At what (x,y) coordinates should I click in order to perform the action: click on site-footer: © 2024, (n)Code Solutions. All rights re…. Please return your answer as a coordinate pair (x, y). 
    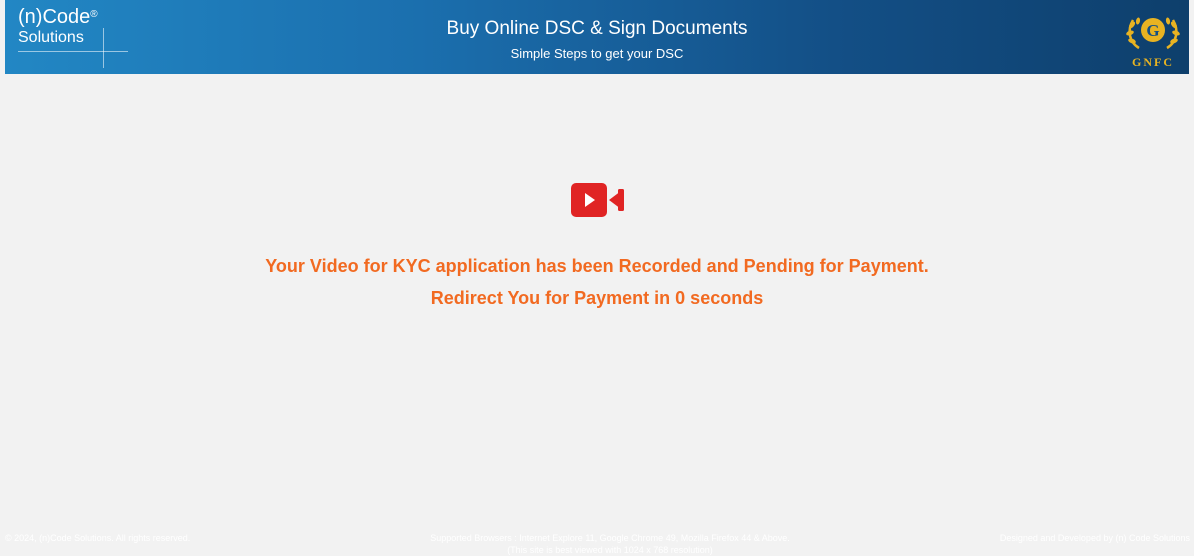
    Looking at the image, I should click on (597, 541).